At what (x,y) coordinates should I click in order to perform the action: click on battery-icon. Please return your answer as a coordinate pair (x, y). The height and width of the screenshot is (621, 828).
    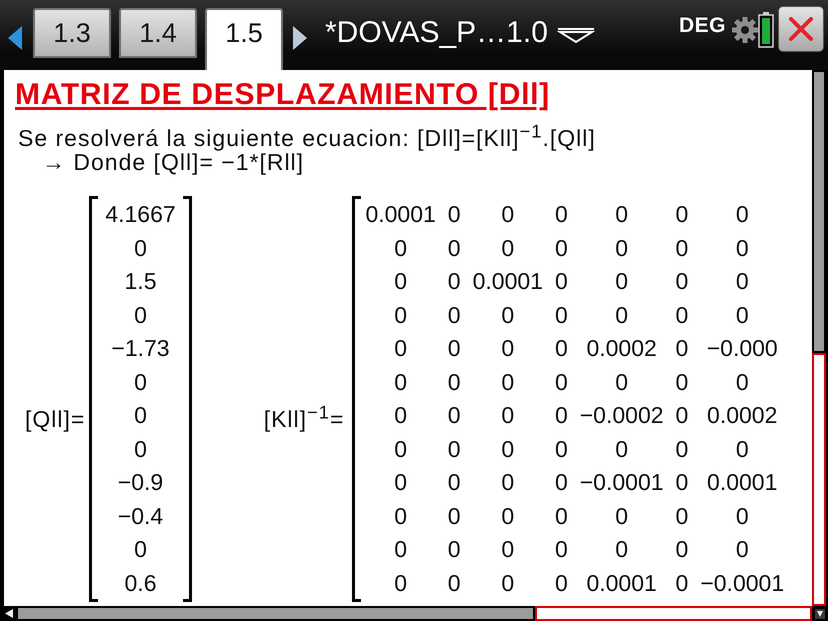
    Looking at the image, I should click on (766, 30).